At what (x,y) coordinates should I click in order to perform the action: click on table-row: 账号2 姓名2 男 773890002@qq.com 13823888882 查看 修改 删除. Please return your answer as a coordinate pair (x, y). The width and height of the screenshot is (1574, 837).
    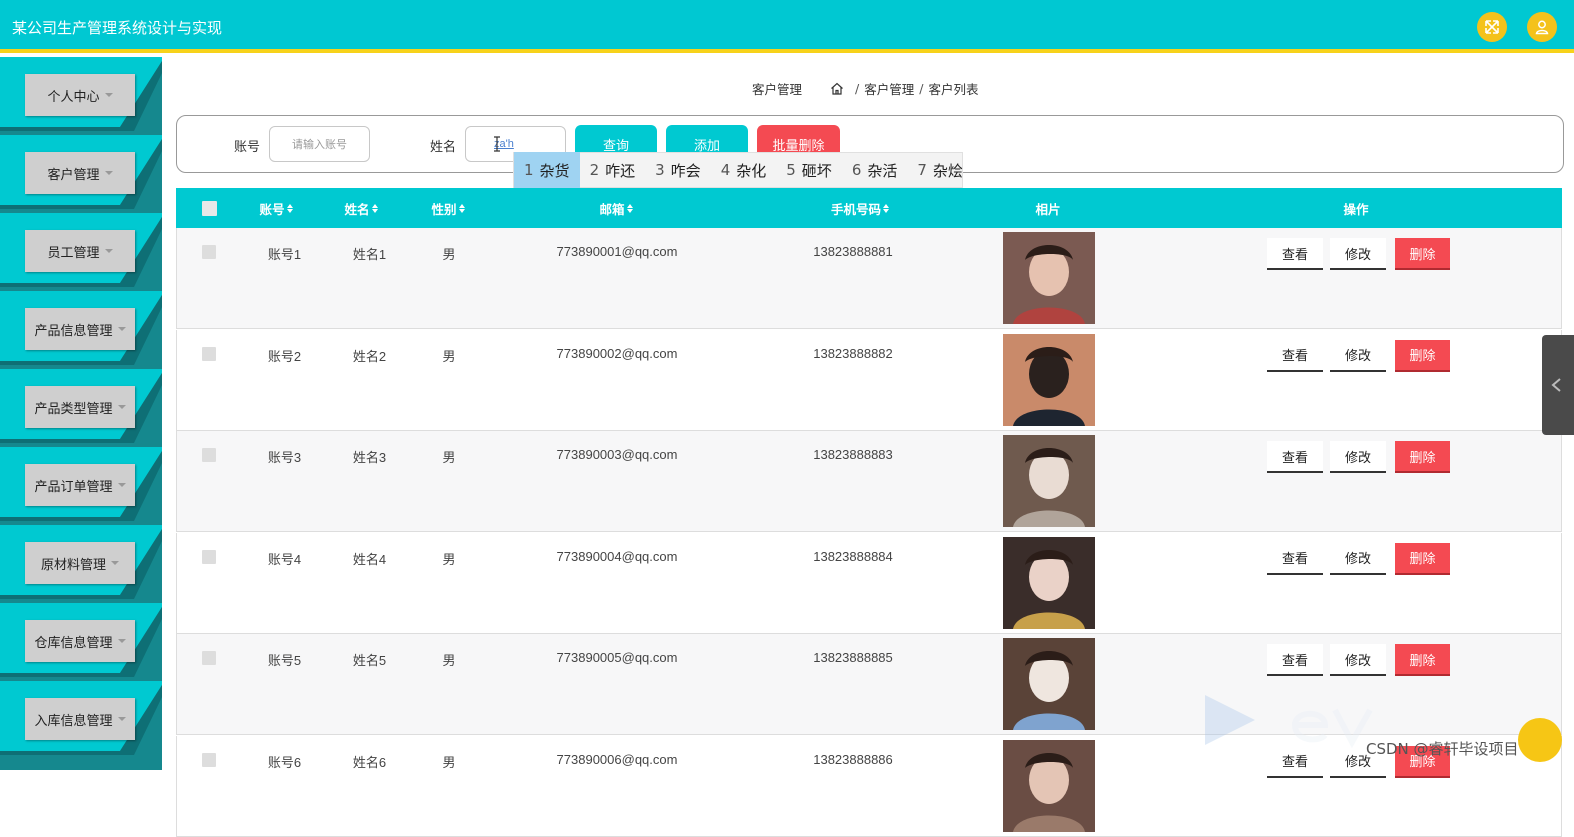
    Looking at the image, I should click on (869, 380).